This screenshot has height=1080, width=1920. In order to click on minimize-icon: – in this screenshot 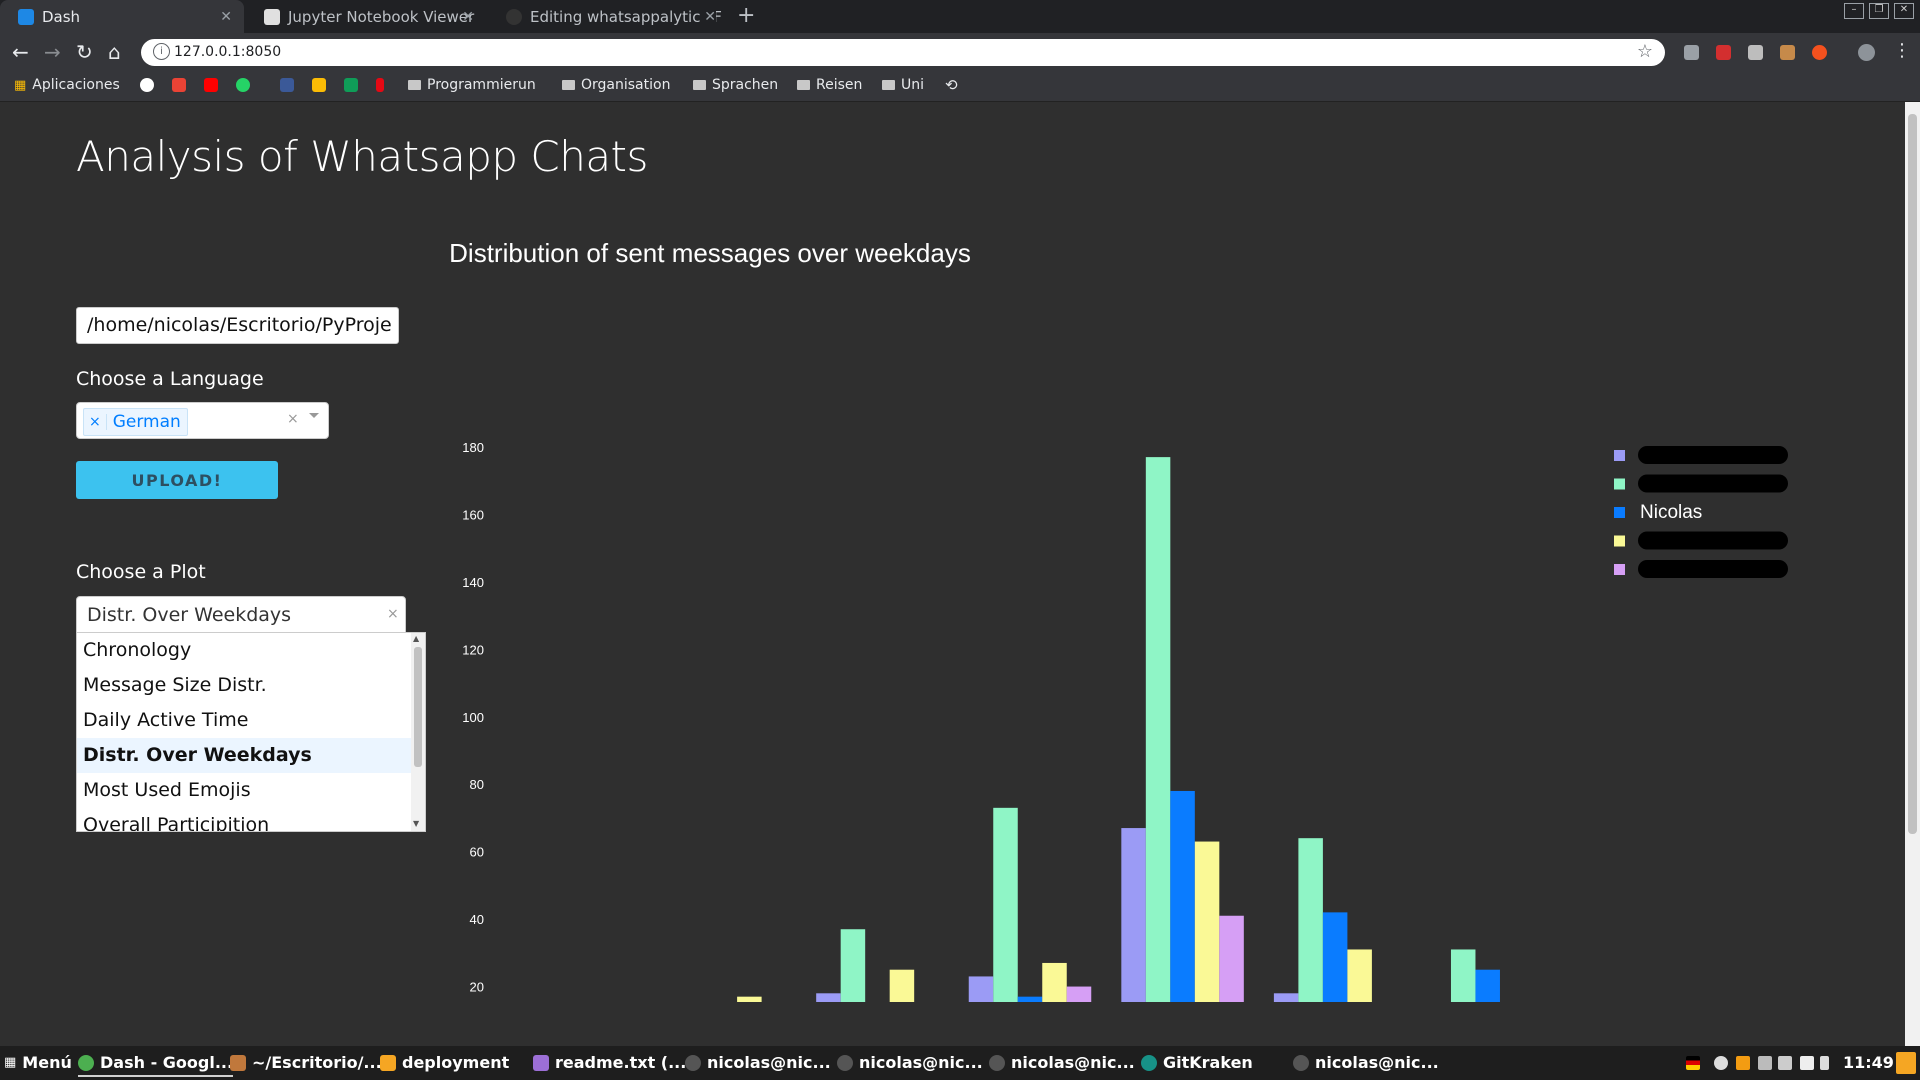, I will do `click(1854, 11)`.